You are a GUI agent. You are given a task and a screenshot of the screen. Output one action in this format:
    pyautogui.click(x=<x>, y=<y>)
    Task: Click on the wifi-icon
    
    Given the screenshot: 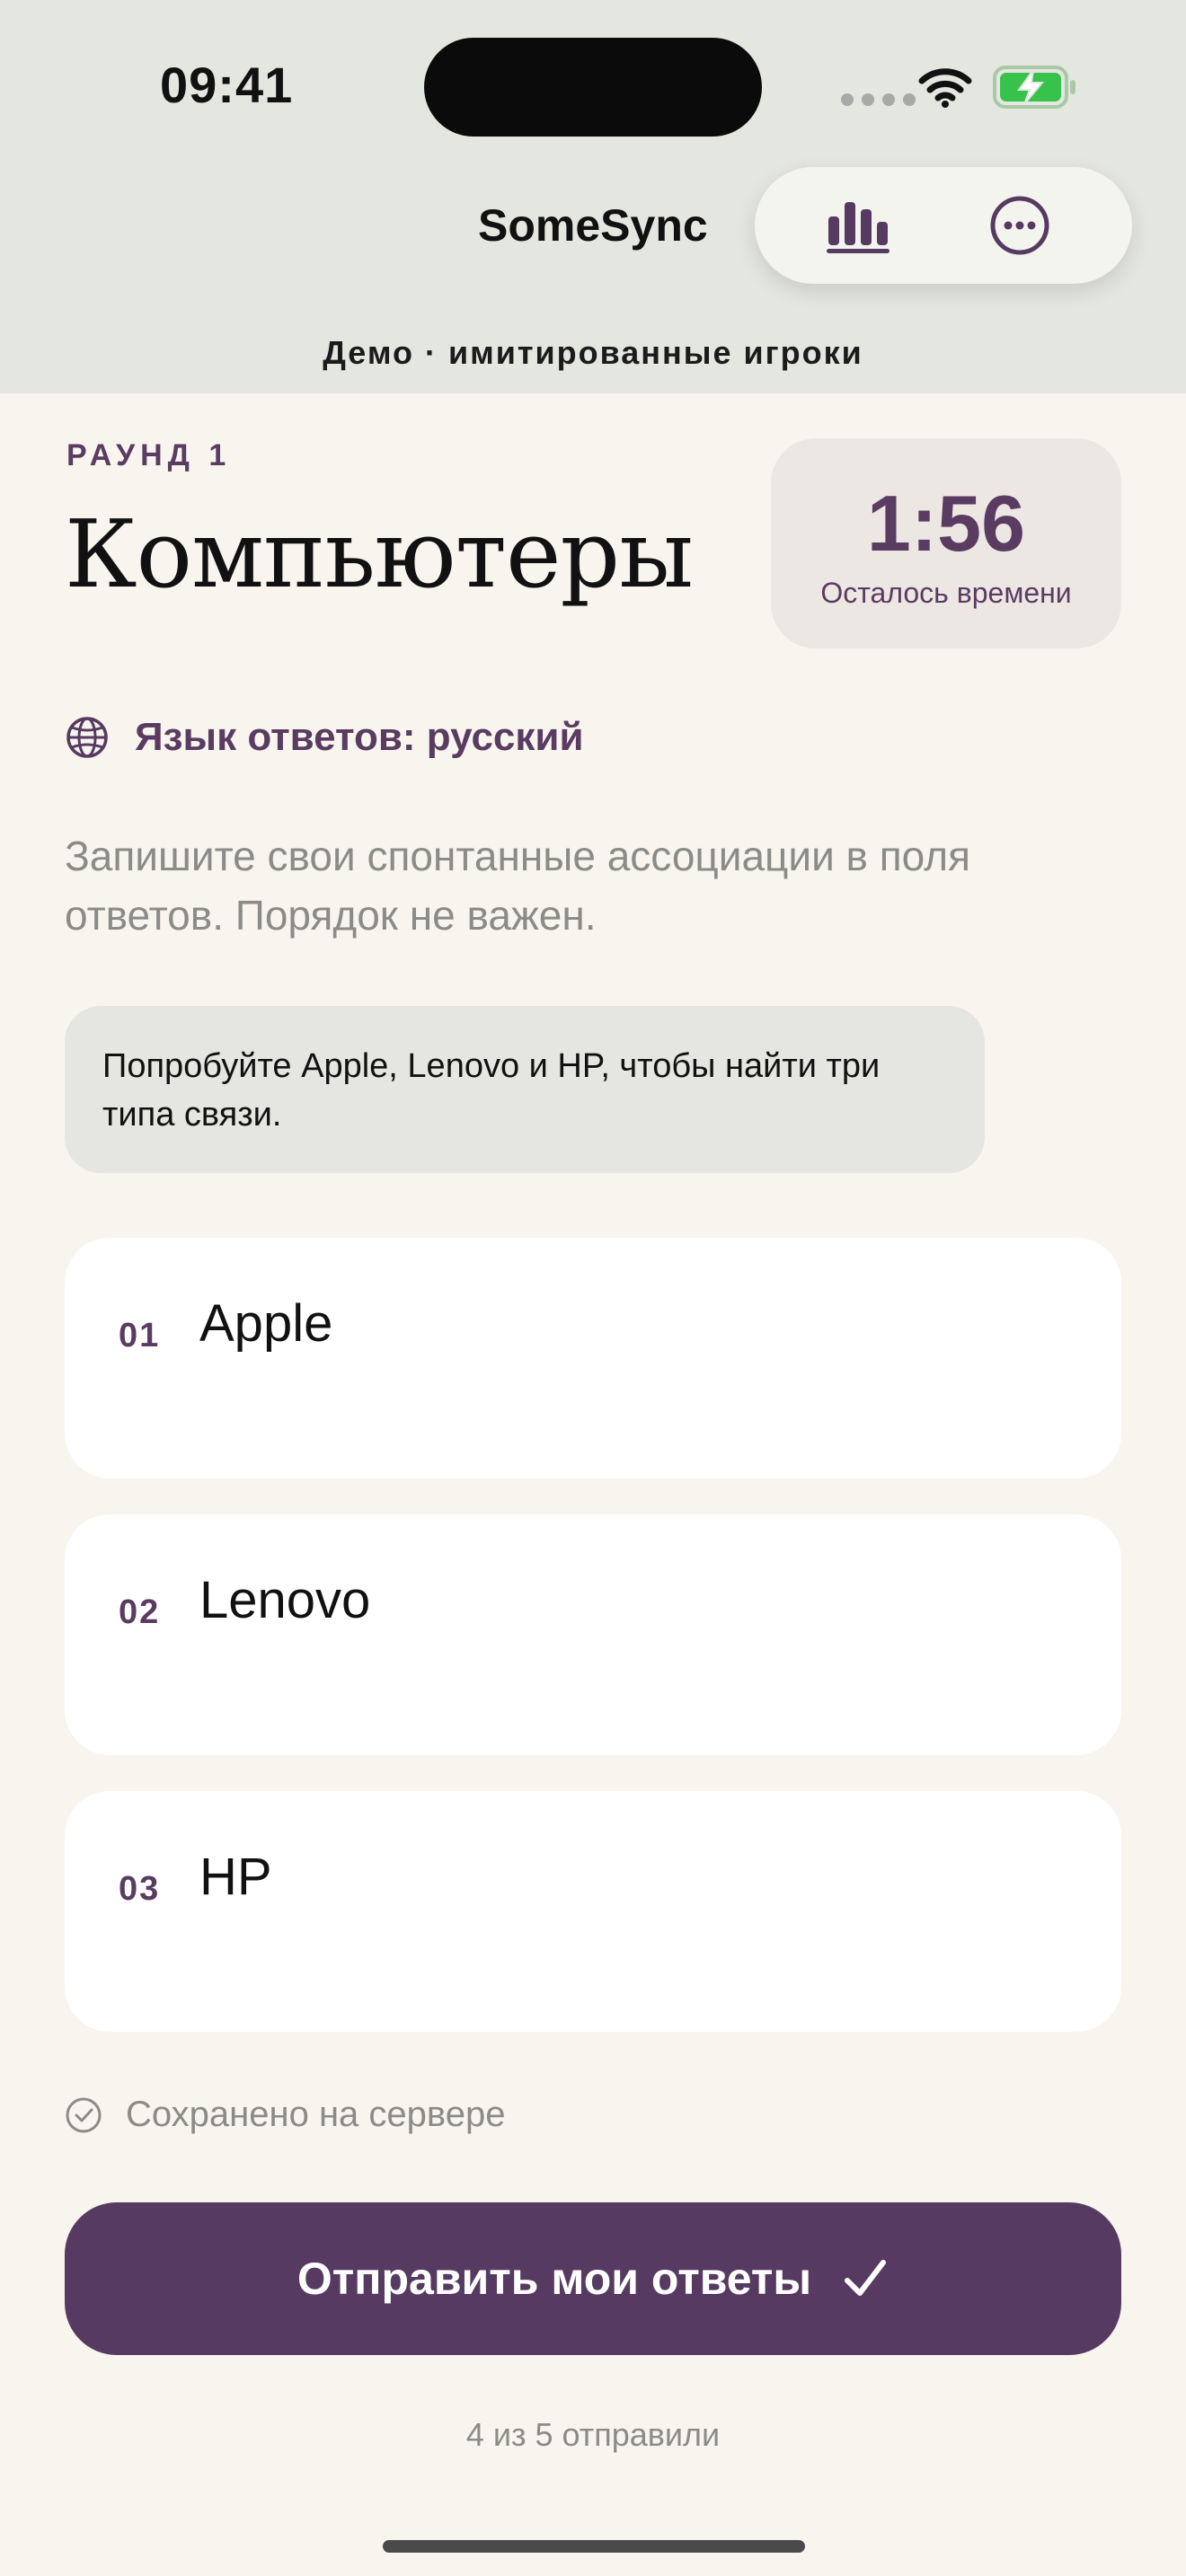 What is the action you would take?
    pyautogui.click(x=945, y=89)
    